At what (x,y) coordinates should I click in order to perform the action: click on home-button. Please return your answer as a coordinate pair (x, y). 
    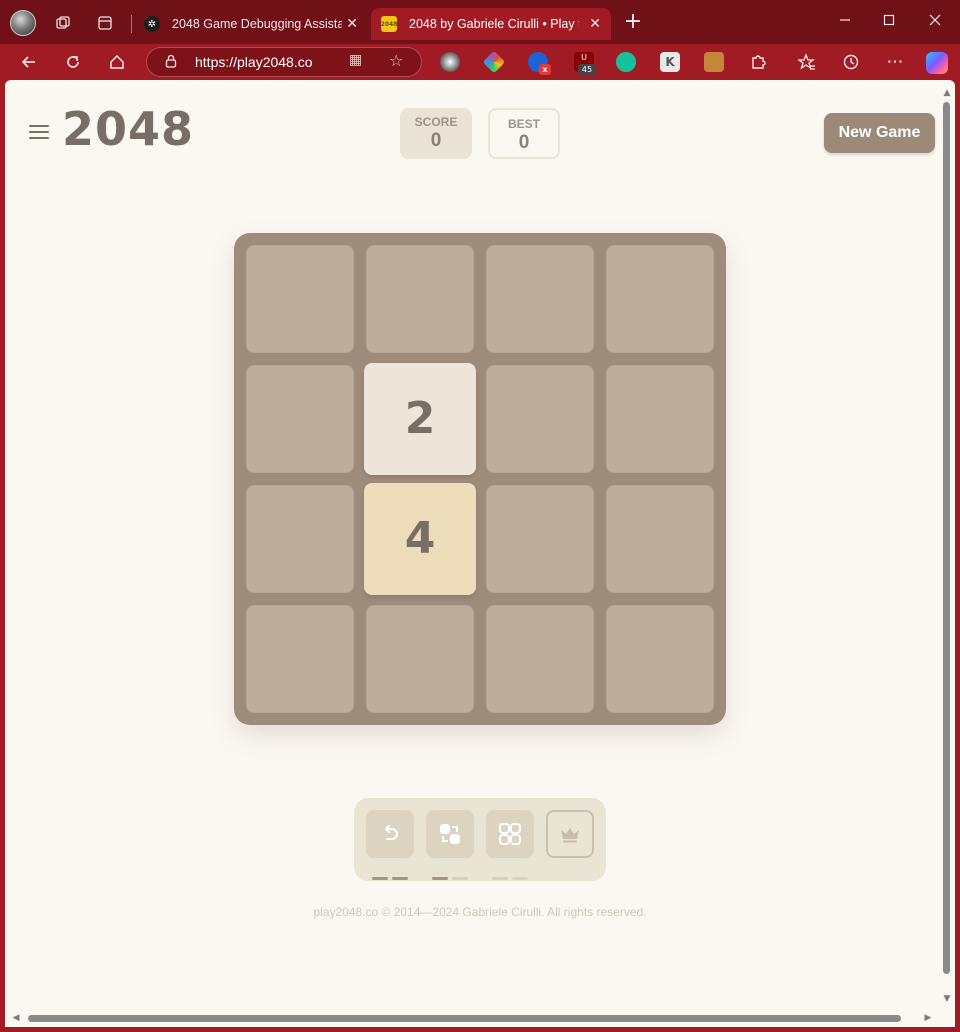
    Looking at the image, I should click on (117, 62).